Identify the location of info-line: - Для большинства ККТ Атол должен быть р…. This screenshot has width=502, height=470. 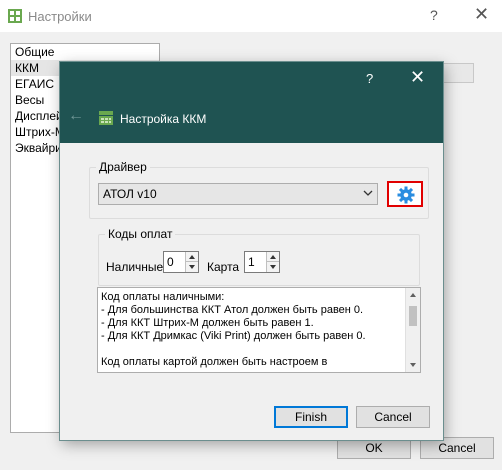
(232, 310).